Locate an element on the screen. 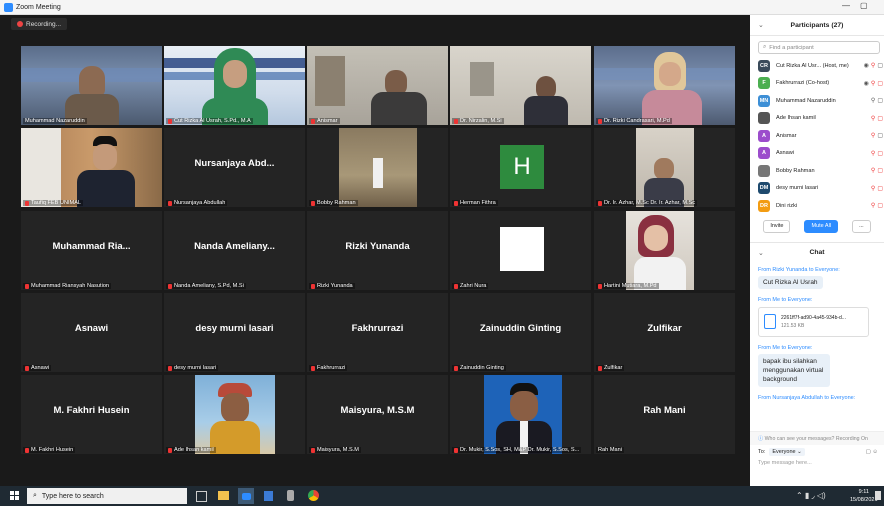 This screenshot has width=884, height=506. task-view-icon is located at coordinates (201, 496).